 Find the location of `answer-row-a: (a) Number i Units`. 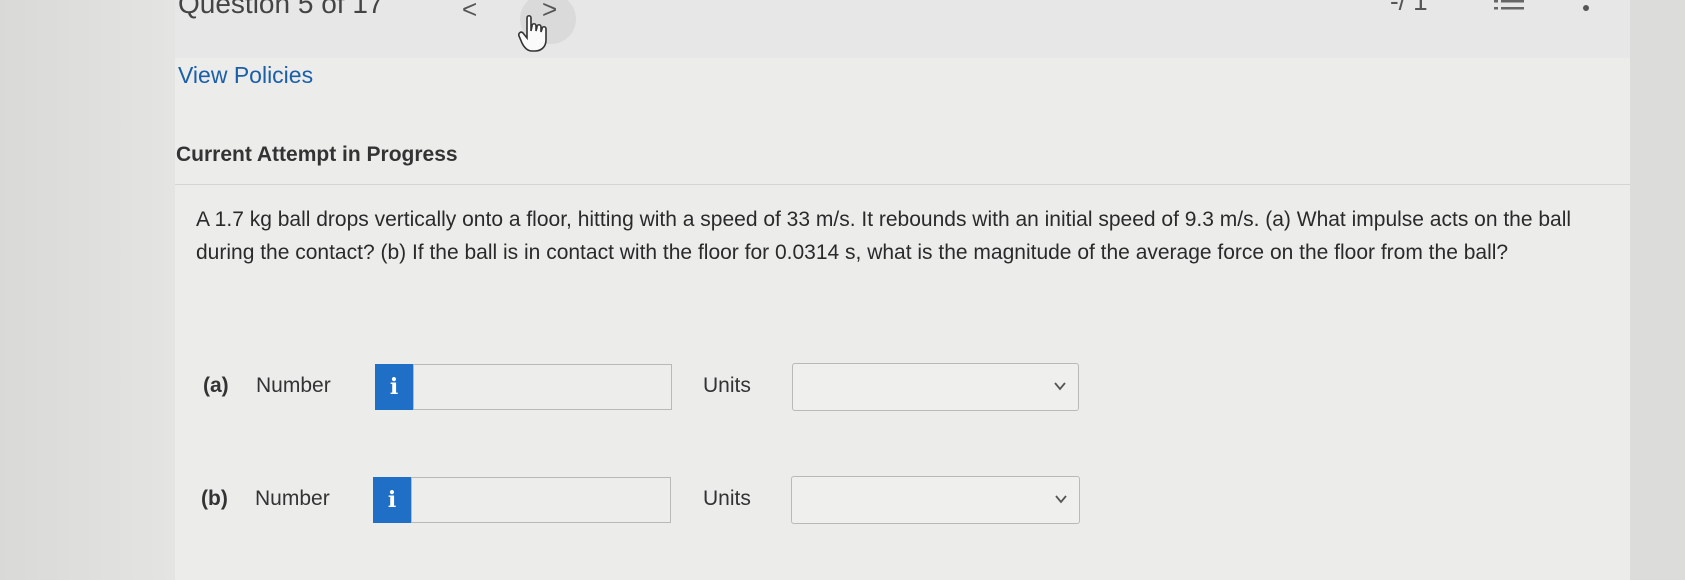

answer-row-a: (a) Number i Units is located at coordinates (842, 387).